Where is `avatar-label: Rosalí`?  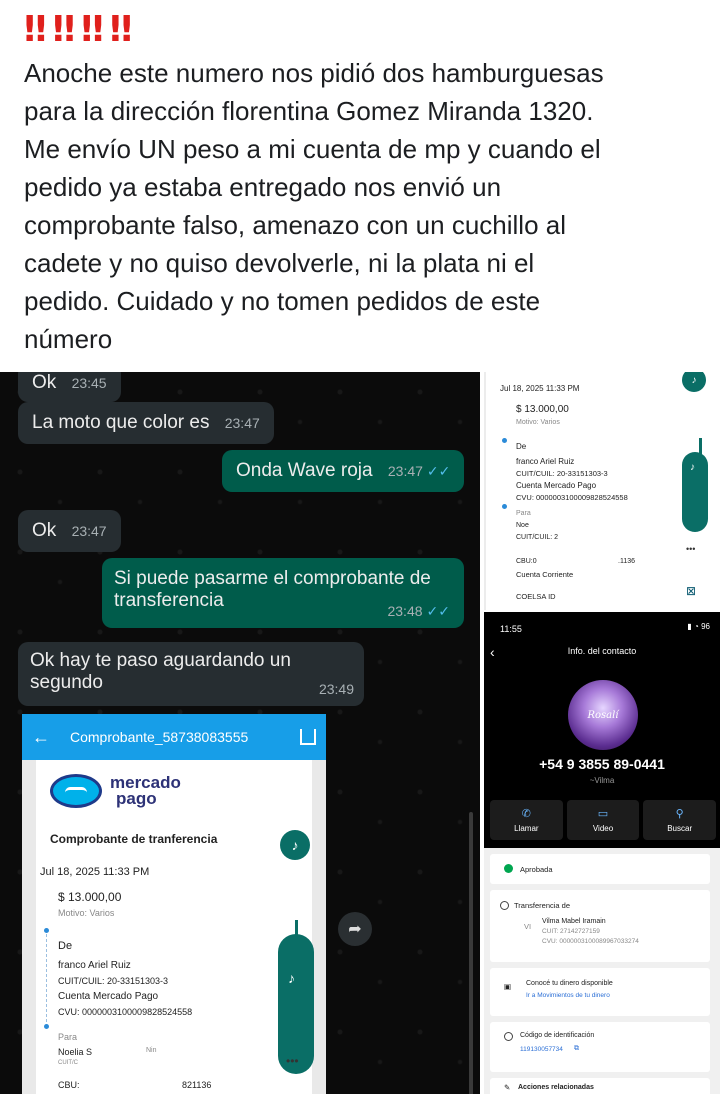
avatar-label: Rosalí is located at coordinates (603, 715).